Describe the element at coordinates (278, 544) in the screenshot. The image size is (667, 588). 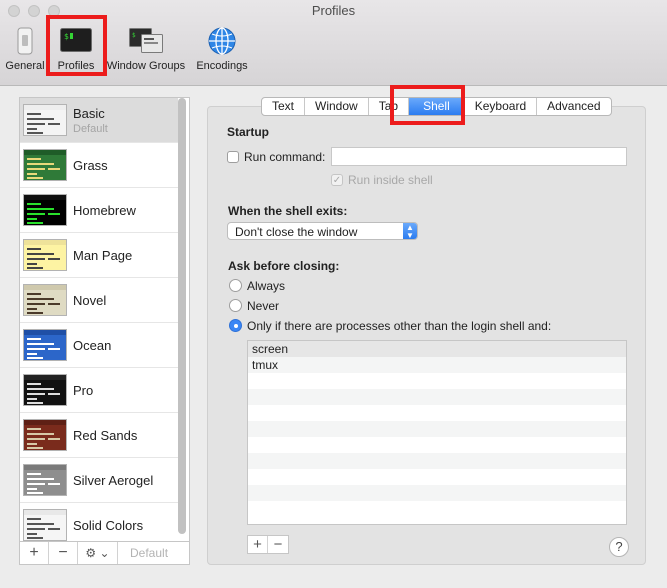
I see `remove-process-button: −` at that location.